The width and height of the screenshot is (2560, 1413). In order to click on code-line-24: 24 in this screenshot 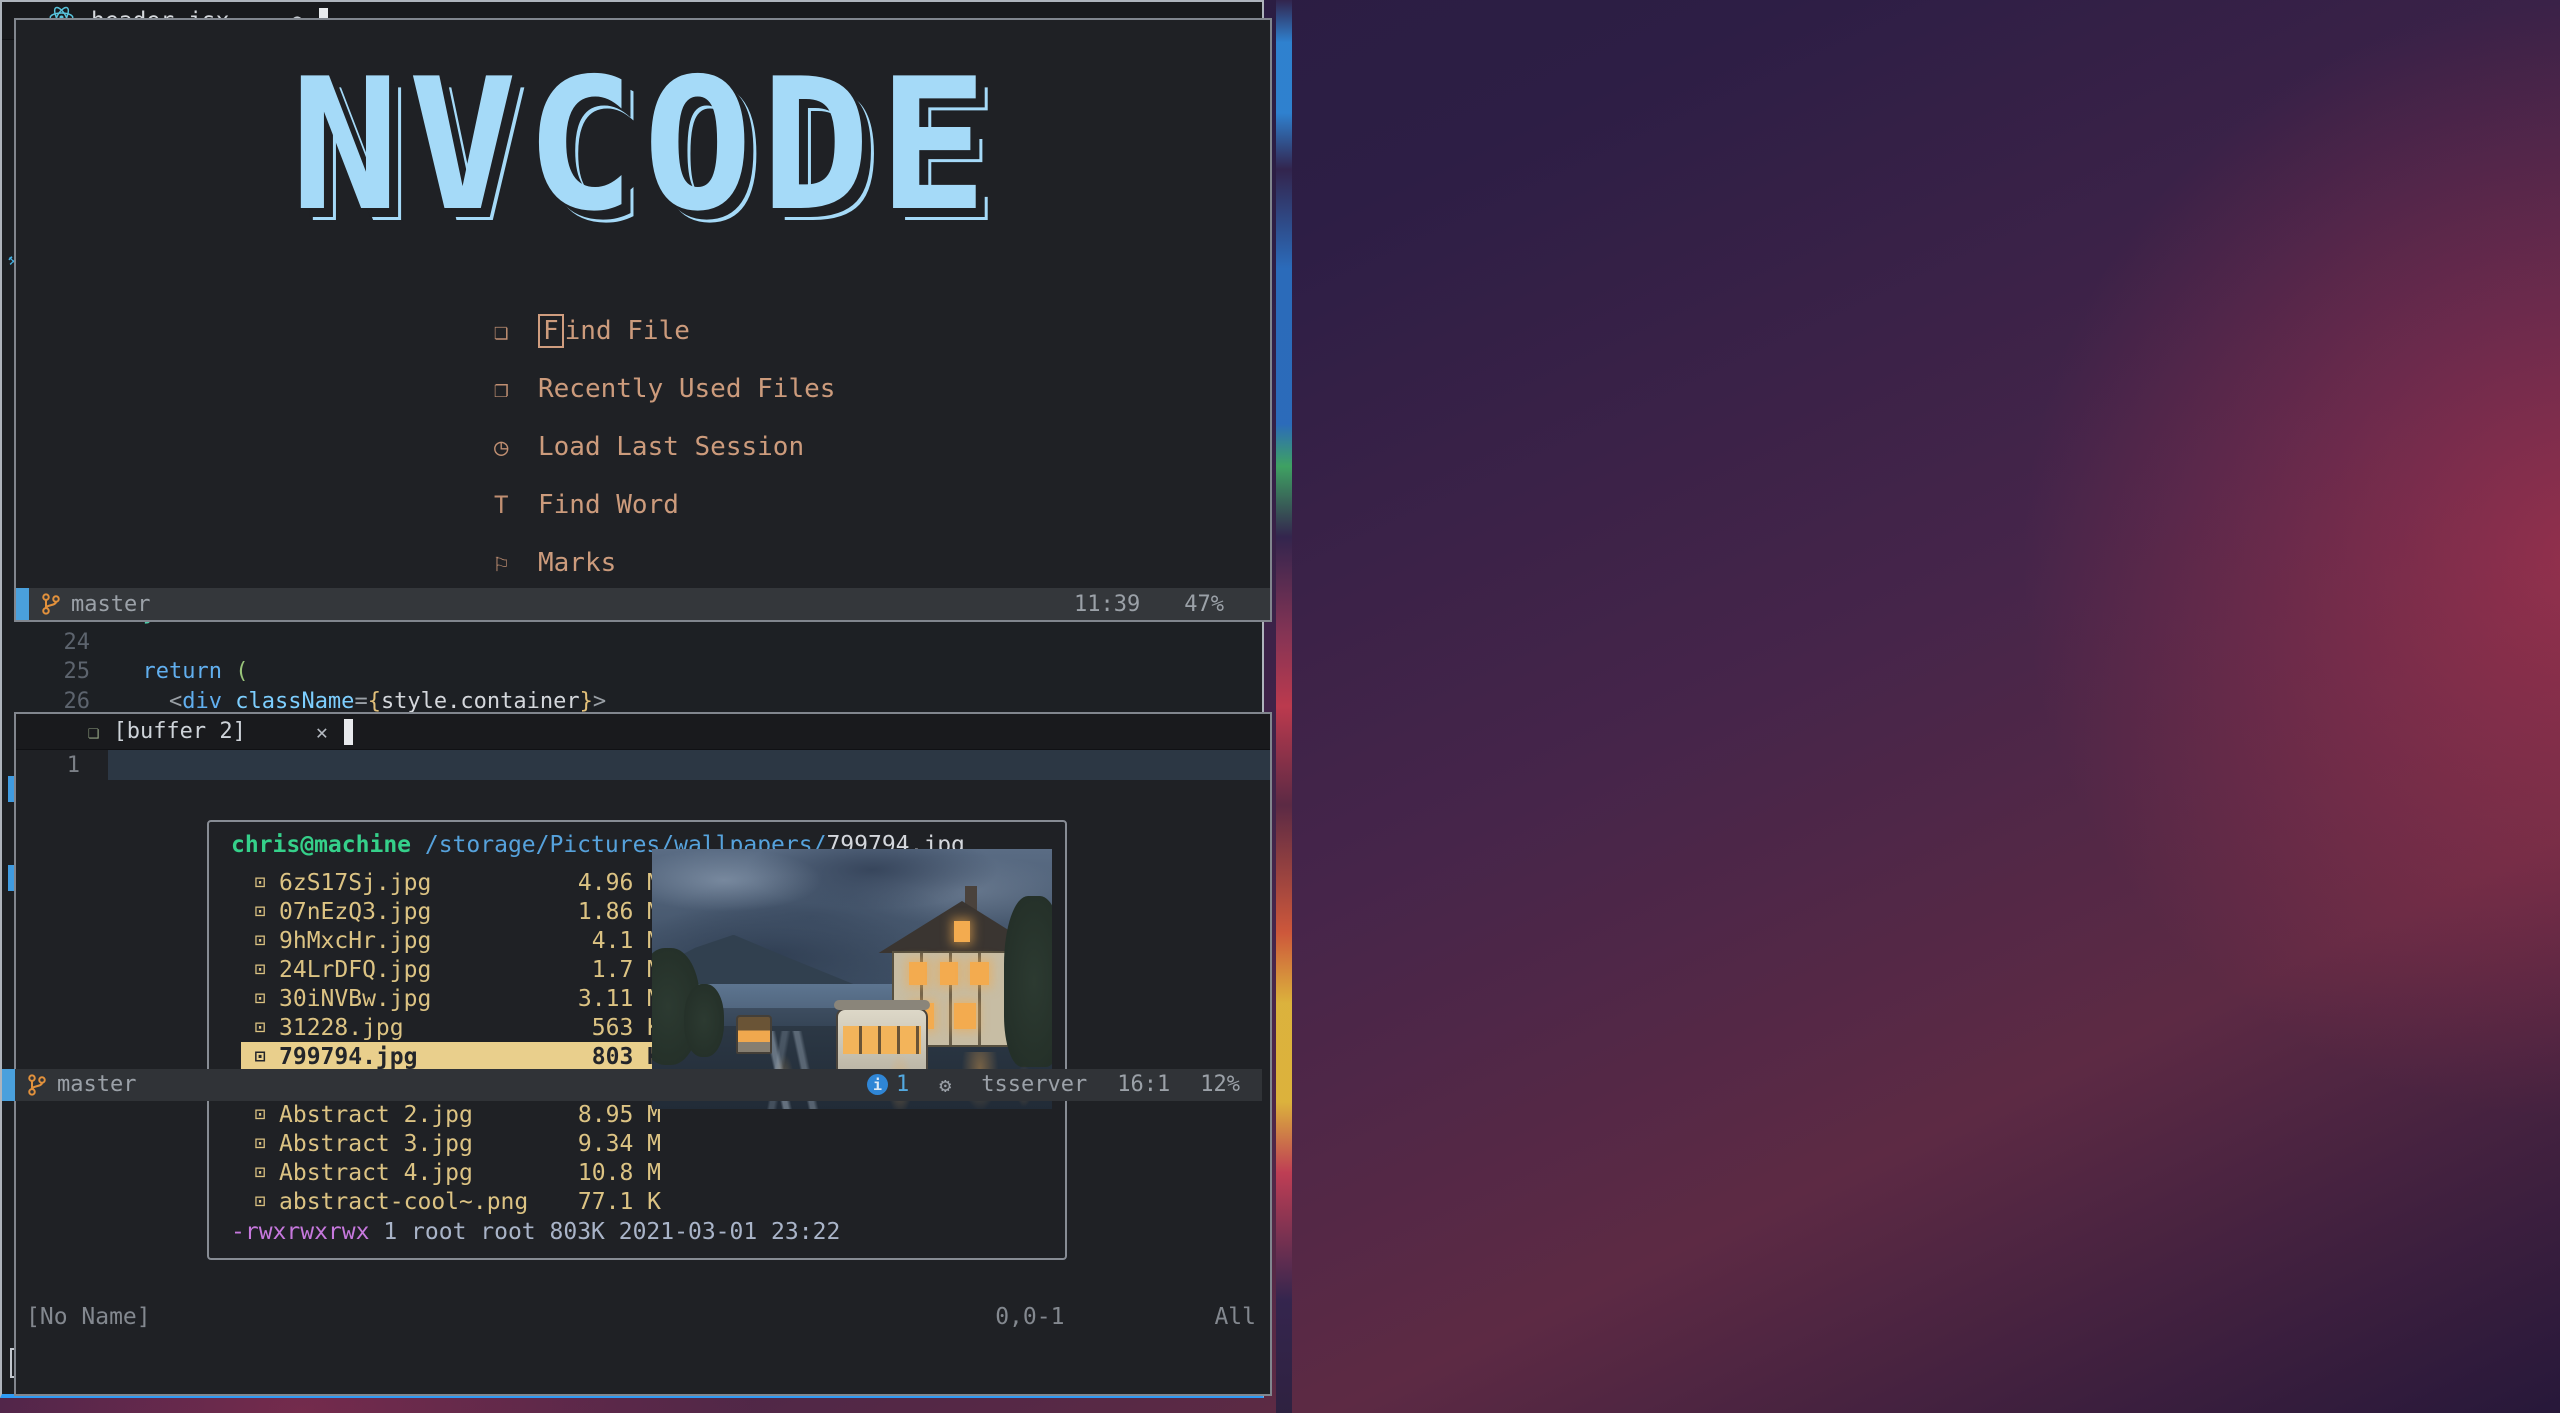, I will do `click(632, 642)`.